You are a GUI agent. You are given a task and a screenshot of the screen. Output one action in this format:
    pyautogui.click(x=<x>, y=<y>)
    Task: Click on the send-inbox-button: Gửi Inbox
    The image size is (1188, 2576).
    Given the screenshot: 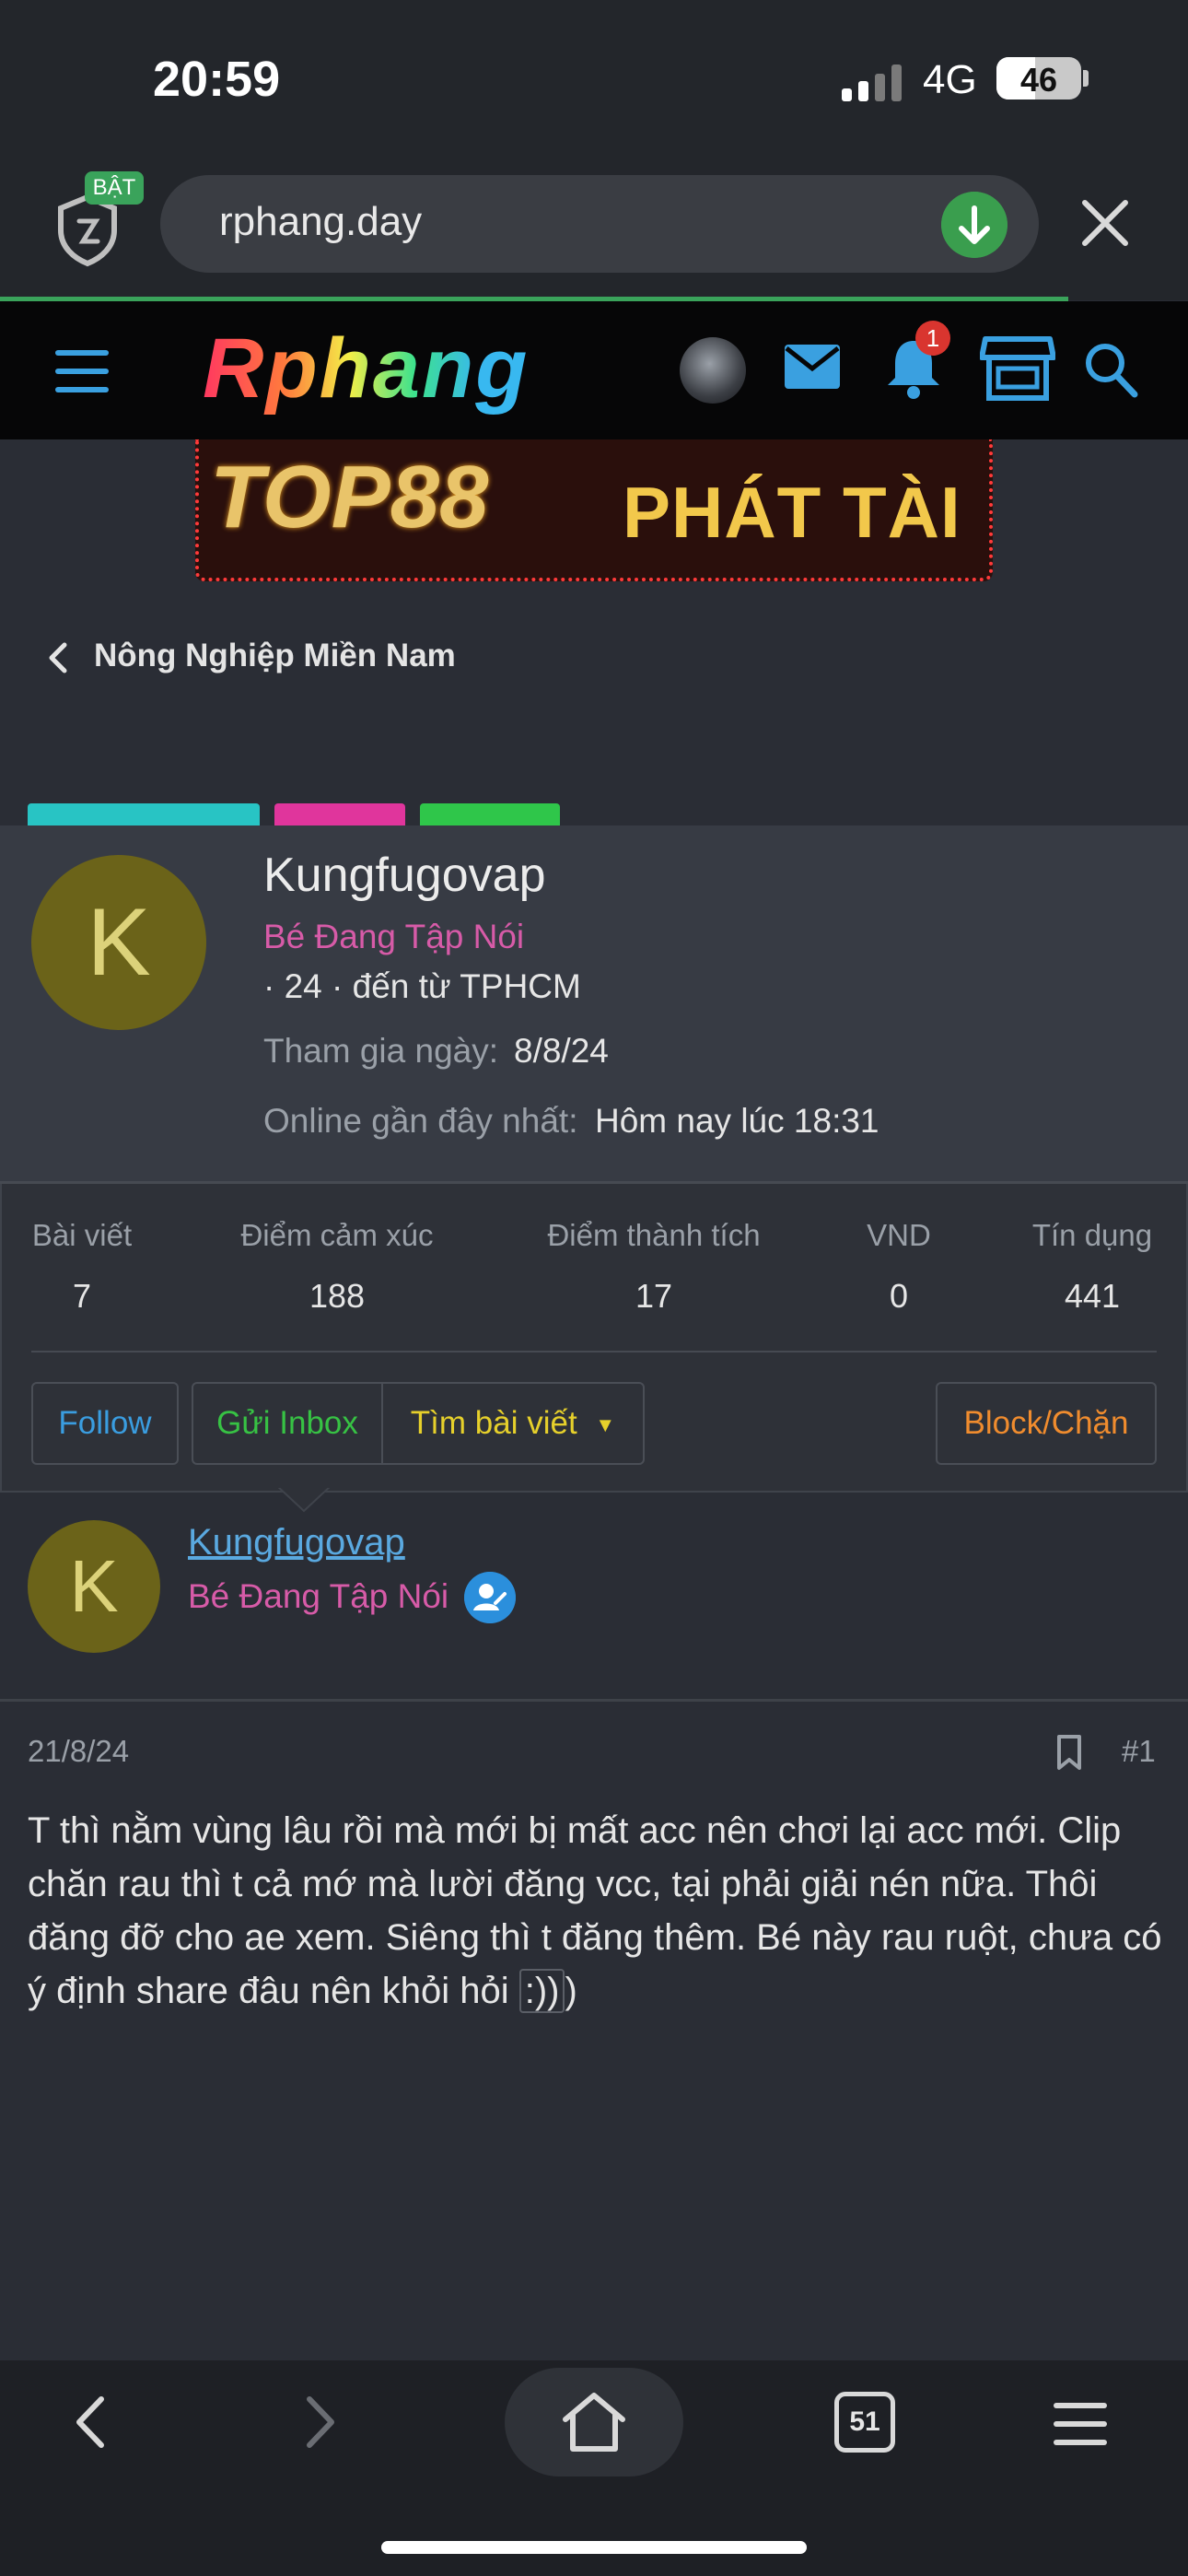 What is the action you would take?
    pyautogui.click(x=287, y=1423)
    